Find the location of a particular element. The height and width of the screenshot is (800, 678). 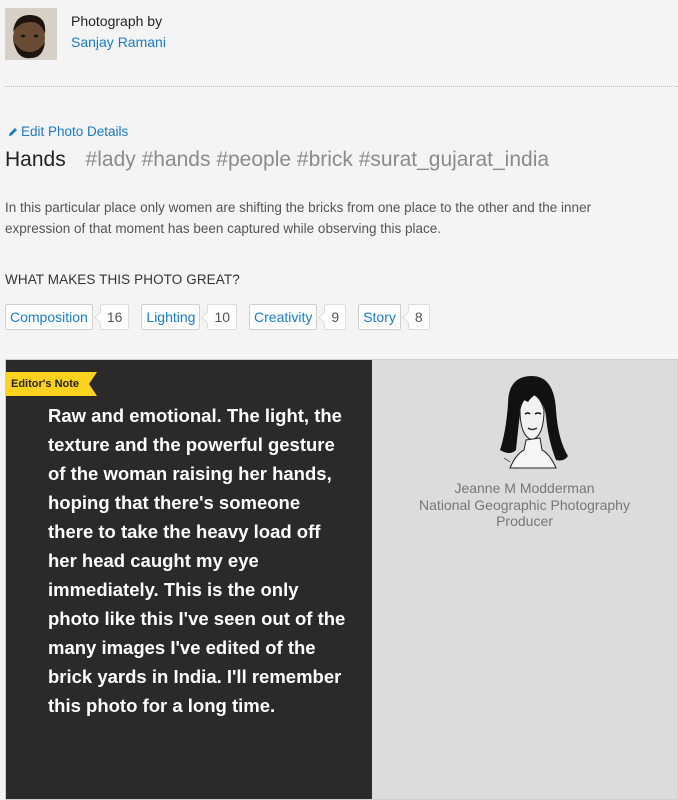

author-block: Photograph by Sanjay Ramani is located at coordinates (85, 34).